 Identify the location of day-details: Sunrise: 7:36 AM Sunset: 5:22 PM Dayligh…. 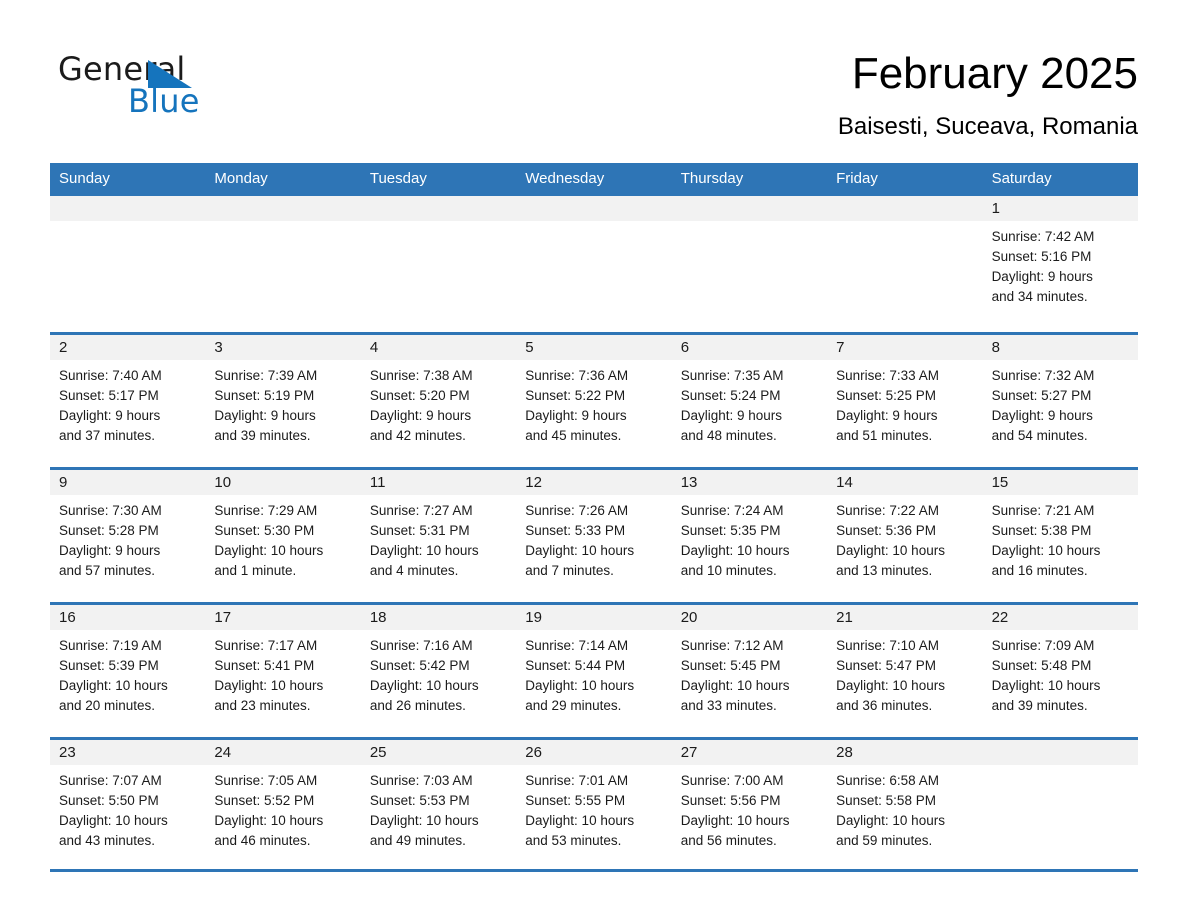
(593, 403).